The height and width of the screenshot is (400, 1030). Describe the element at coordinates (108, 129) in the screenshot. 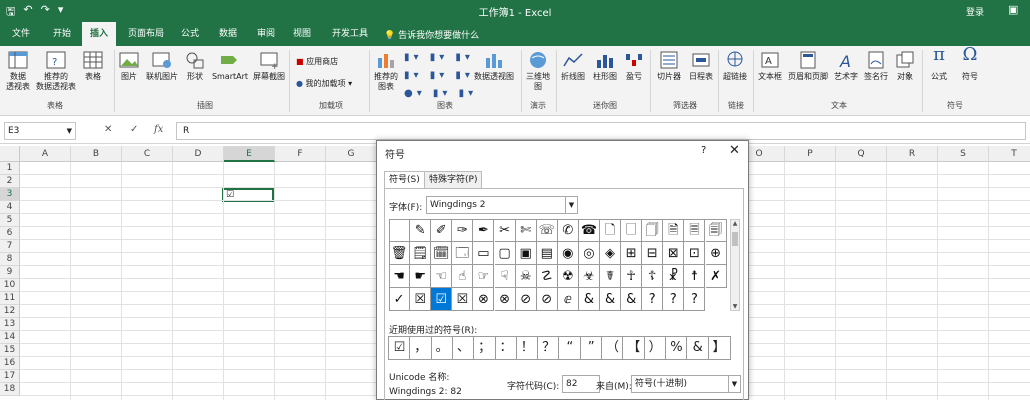

I see `cancel-icon: ✕` at that location.